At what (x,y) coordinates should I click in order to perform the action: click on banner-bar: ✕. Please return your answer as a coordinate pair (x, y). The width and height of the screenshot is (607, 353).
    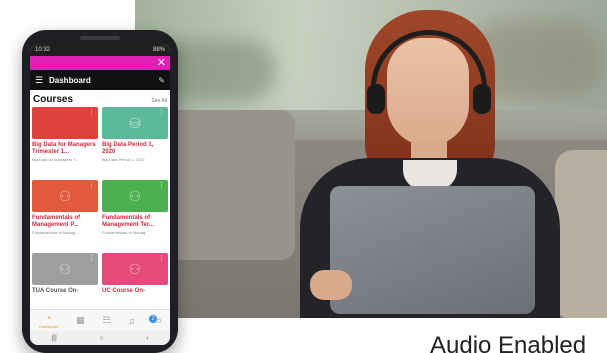
    Looking at the image, I should click on (100, 63).